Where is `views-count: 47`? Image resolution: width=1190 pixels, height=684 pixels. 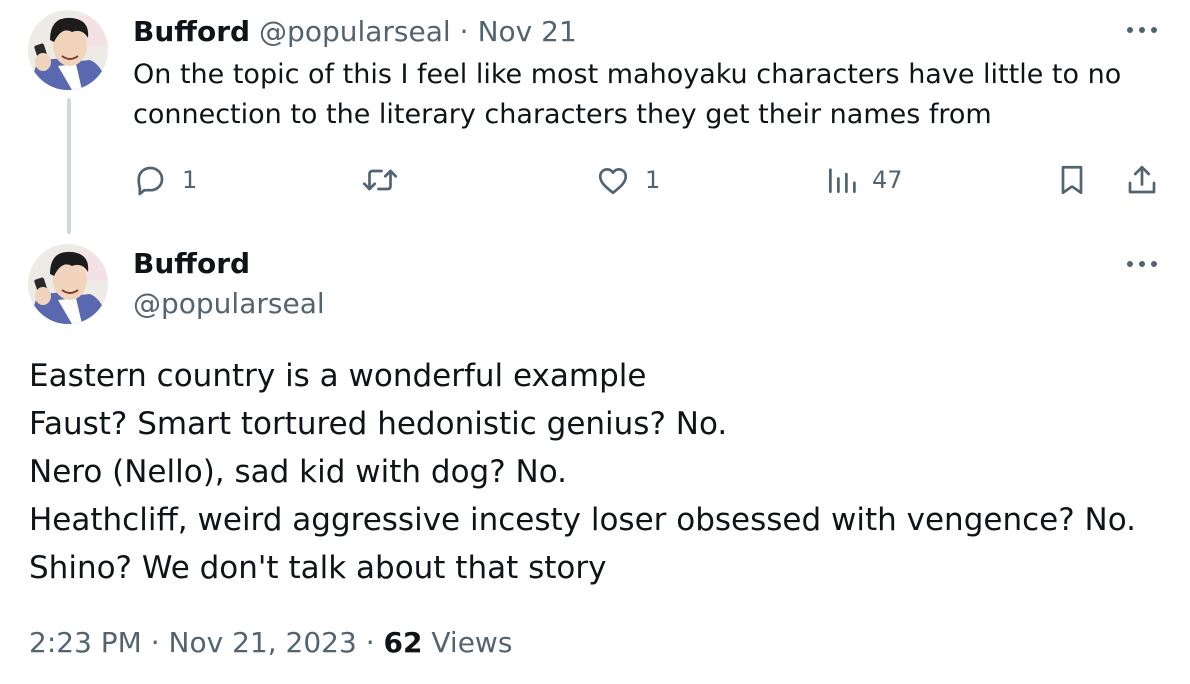 views-count: 47 is located at coordinates (887, 180).